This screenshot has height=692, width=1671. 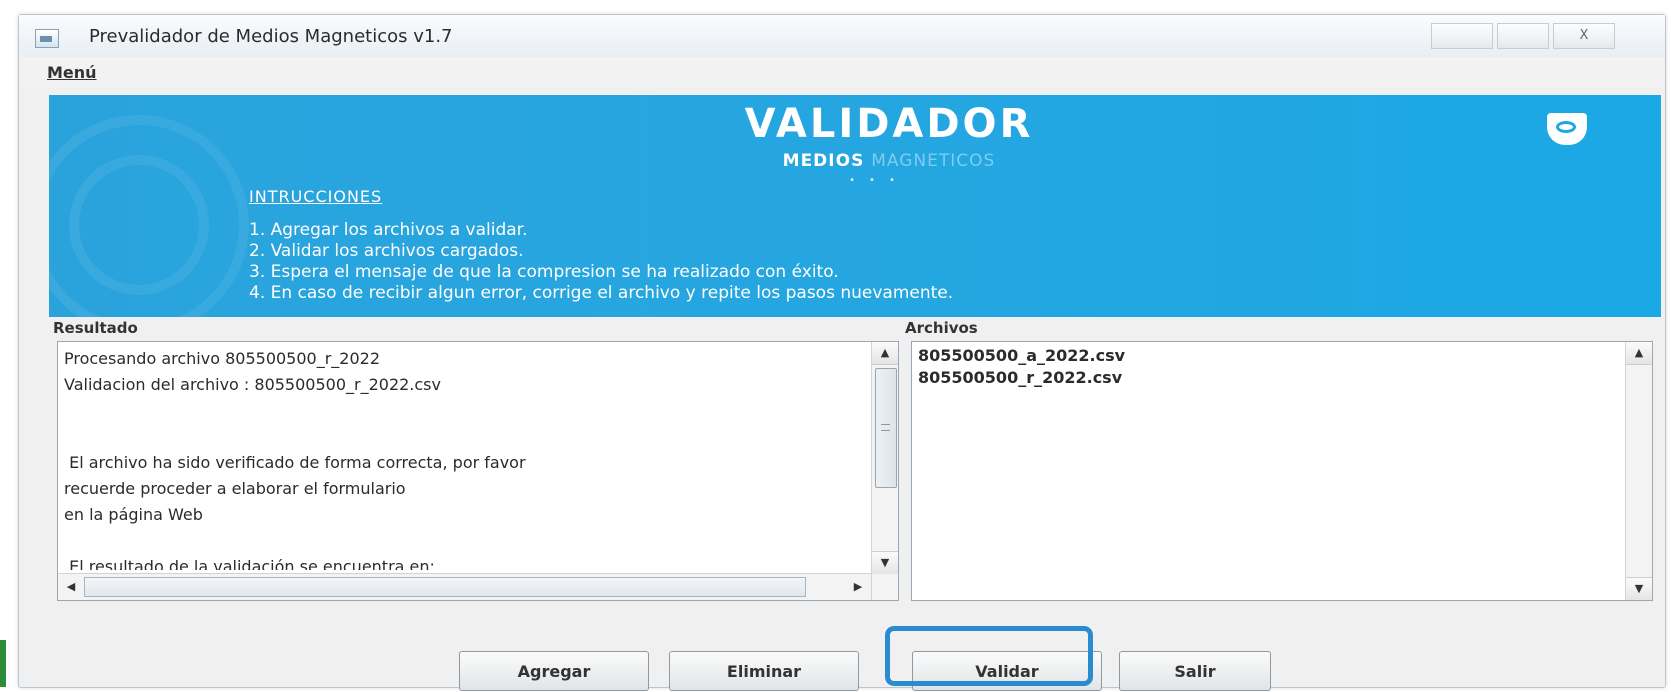 I want to click on background-green-edge, so click(x=3, y=663).